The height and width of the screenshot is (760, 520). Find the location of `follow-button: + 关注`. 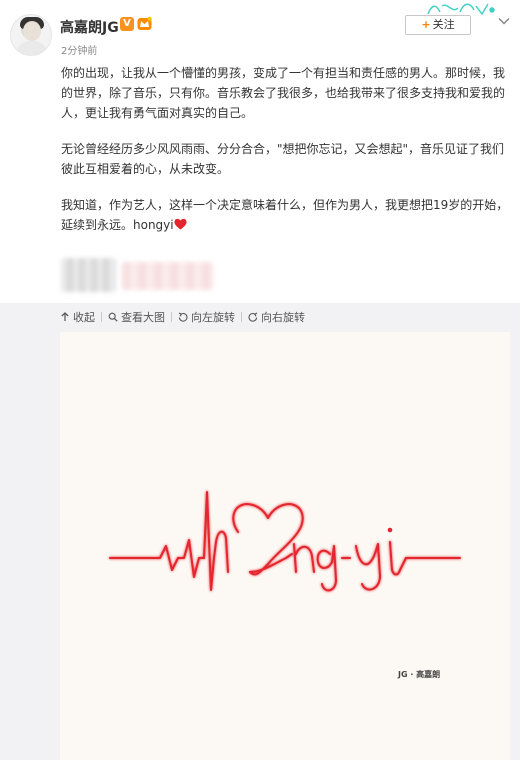

follow-button: + 关注 is located at coordinates (438, 25).